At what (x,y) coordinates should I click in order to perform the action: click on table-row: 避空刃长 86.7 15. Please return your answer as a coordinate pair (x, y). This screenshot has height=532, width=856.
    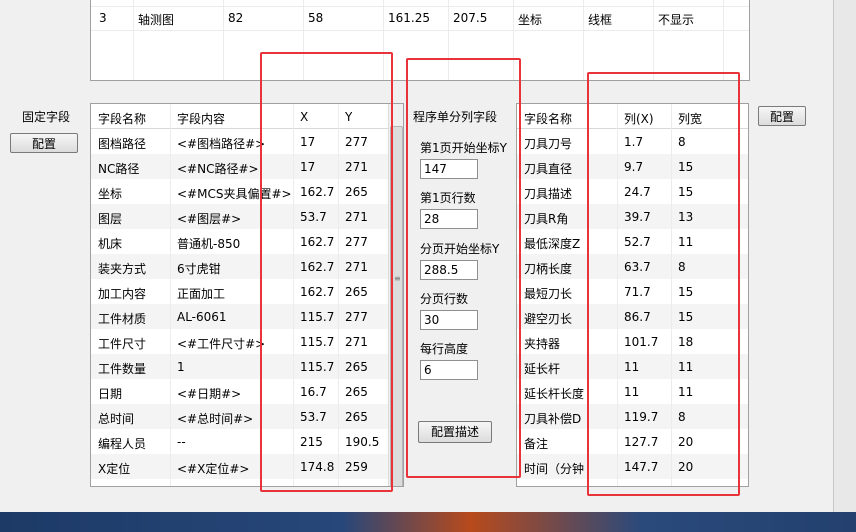
    Looking at the image, I should click on (632, 316).